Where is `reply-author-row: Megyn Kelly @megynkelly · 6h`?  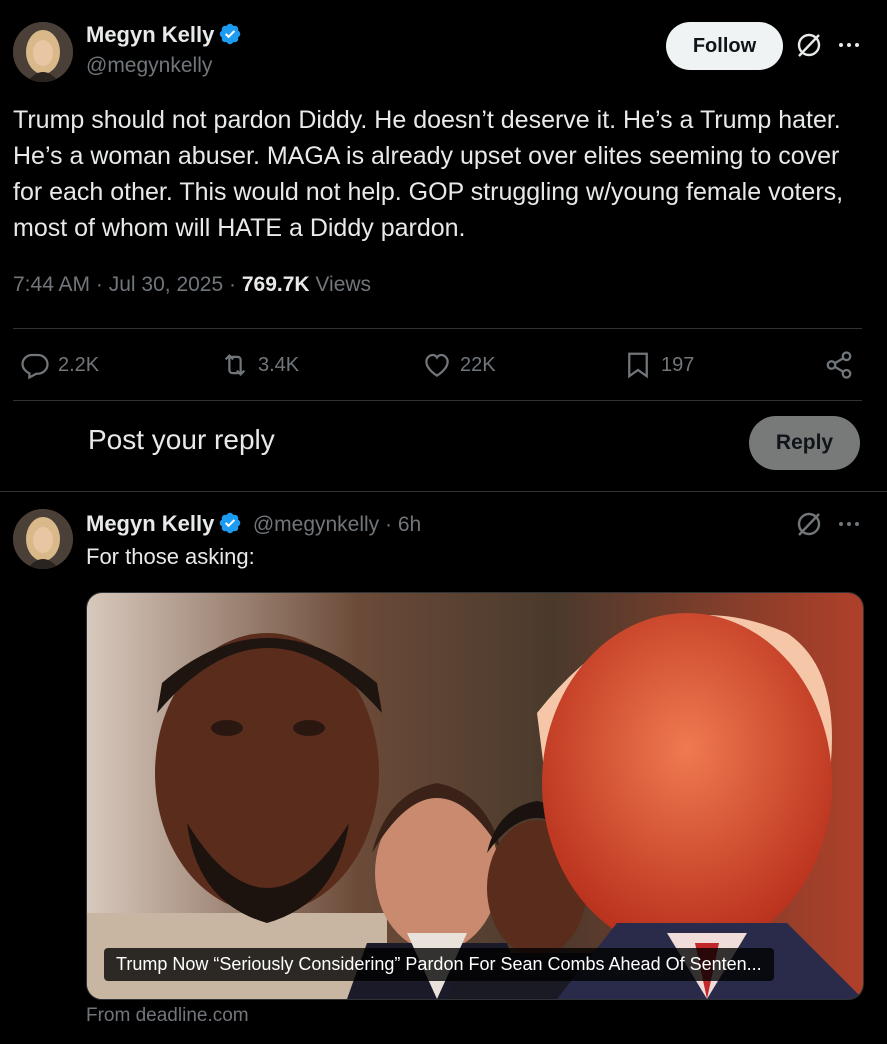
reply-author-row: Megyn Kelly @megynkelly · 6h is located at coordinates (254, 523).